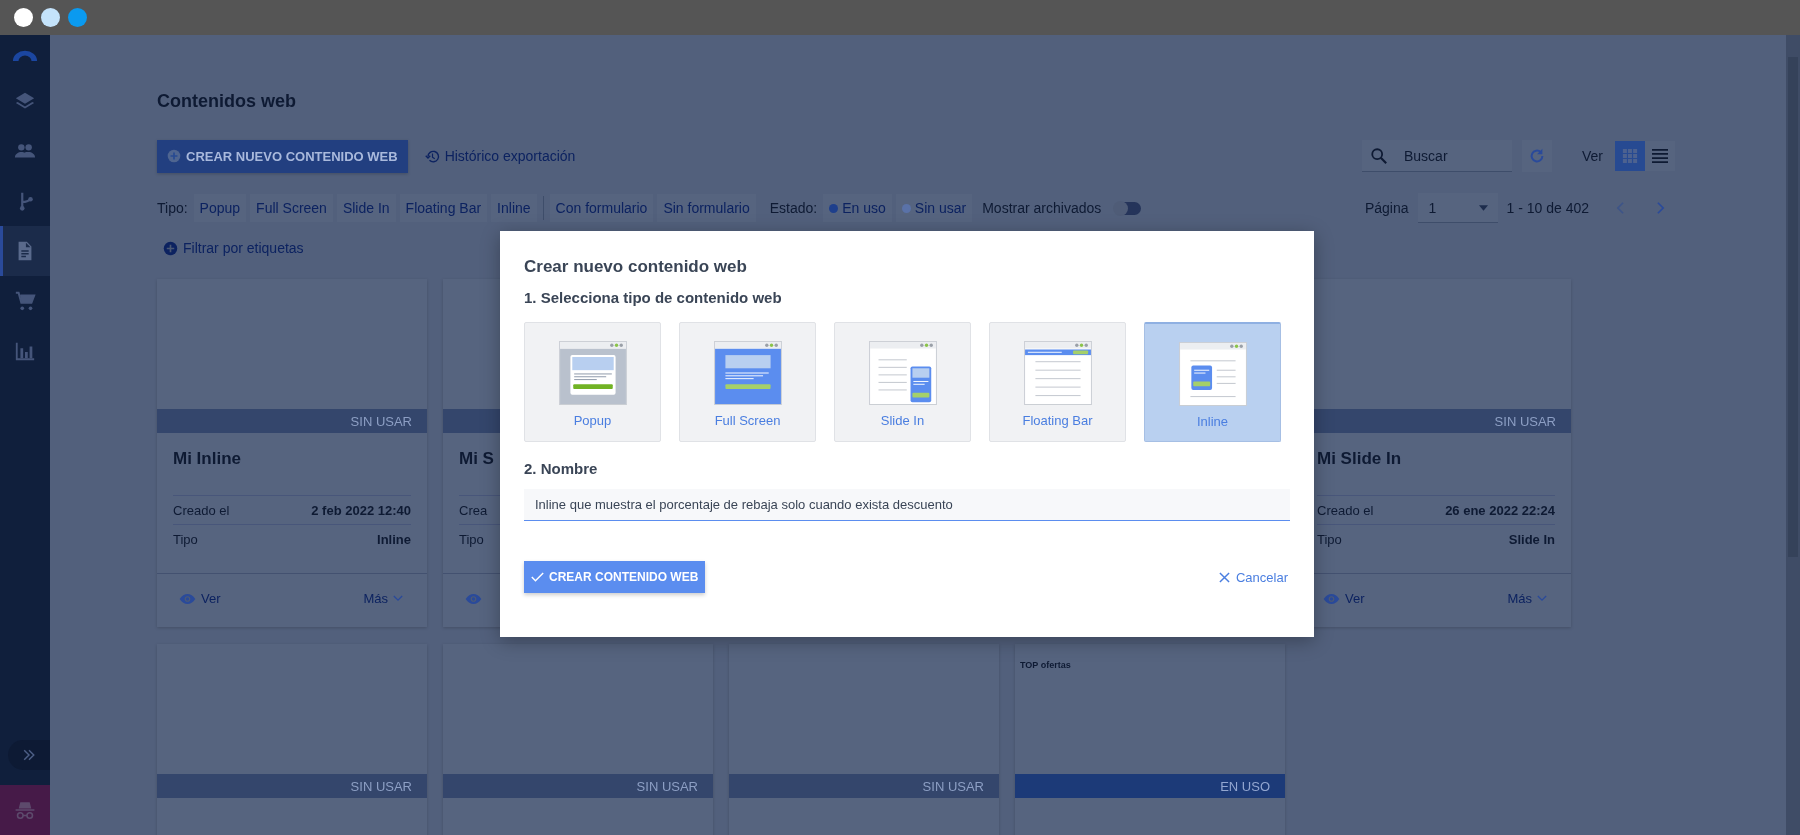 This screenshot has width=1800, height=835. Describe the element at coordinates (653, 297) in the screenshot. I see `step-heading: 1. Selecciona tipo de contenido web` at that location.